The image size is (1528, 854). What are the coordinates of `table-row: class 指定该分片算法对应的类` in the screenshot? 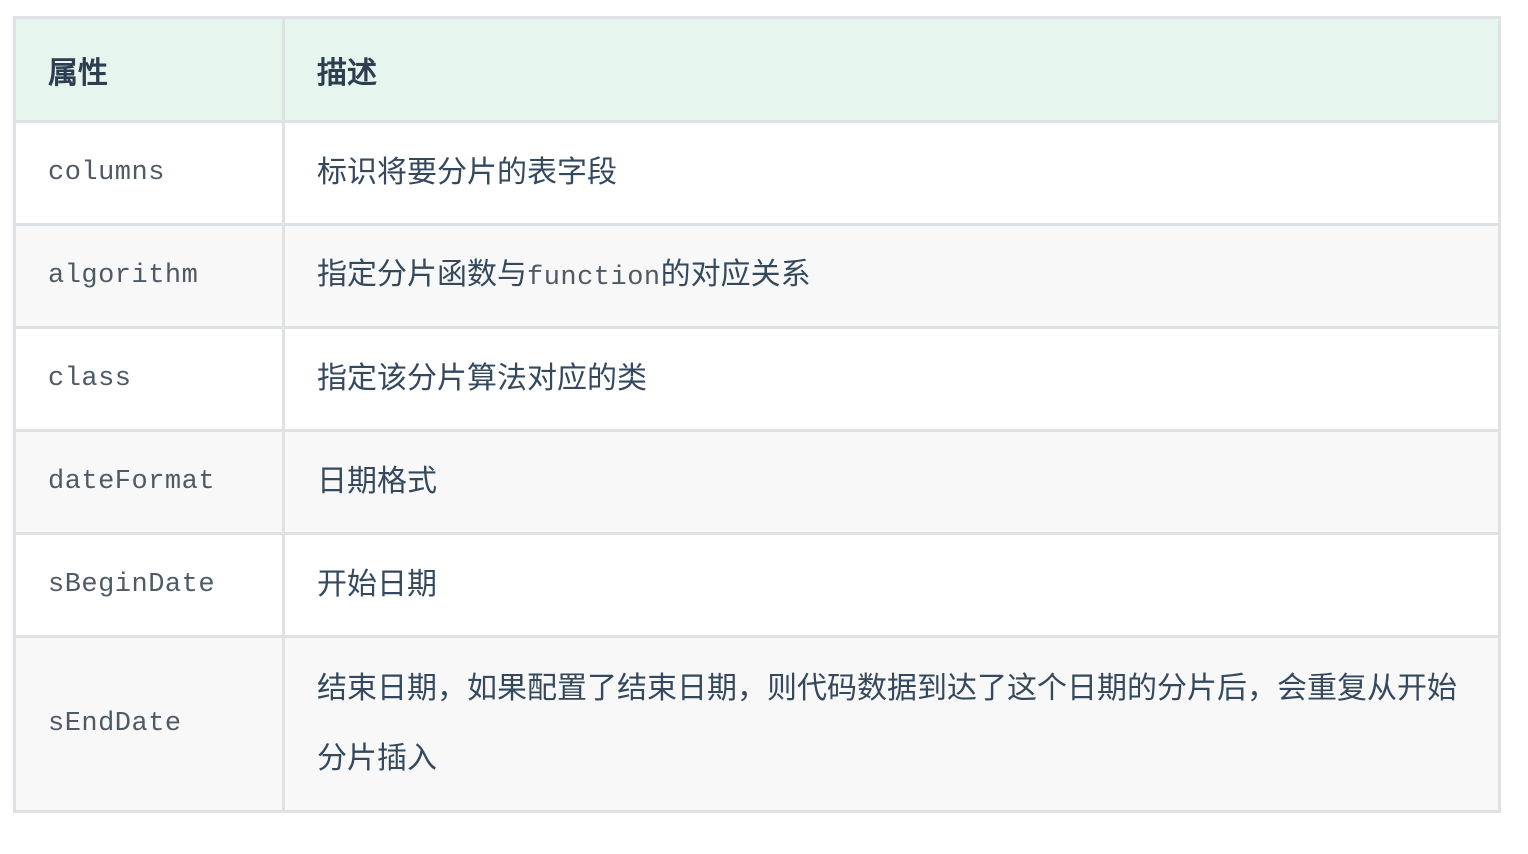 It's located at (757, 379).